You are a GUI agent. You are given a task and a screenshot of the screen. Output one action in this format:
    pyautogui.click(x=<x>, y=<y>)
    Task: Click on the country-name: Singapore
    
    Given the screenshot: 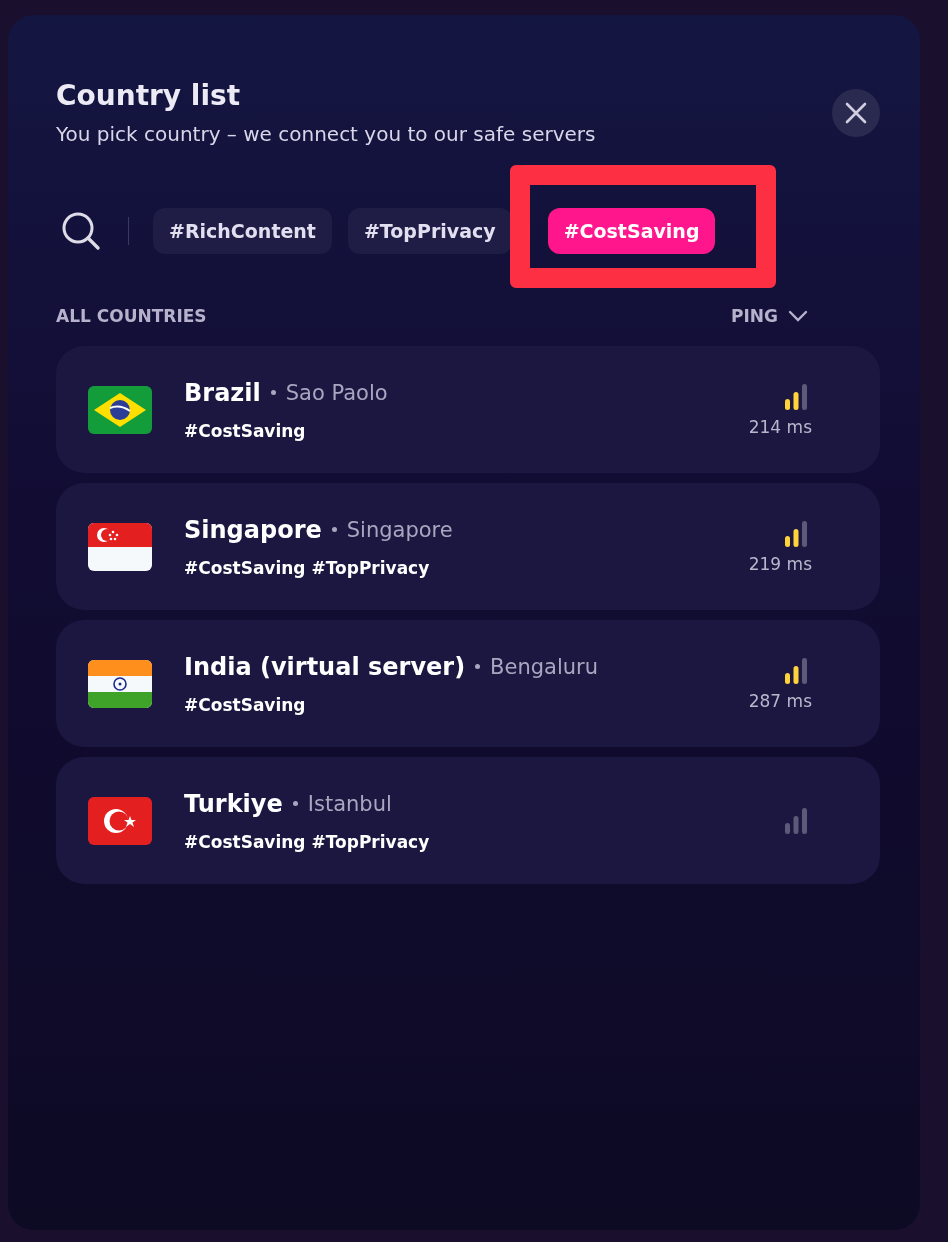 What is the action you would take?
    pyautogui.click(x=253, y=529)
    